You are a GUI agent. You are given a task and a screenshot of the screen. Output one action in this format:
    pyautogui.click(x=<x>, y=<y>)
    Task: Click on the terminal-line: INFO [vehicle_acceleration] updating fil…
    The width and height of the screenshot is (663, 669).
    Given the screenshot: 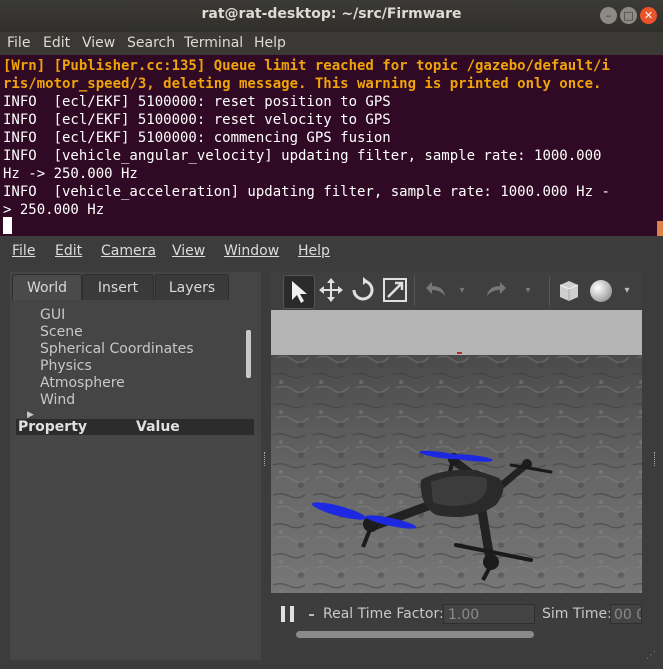 What is the action you would take?
    pyautogui.click(x=306, y=192)
    